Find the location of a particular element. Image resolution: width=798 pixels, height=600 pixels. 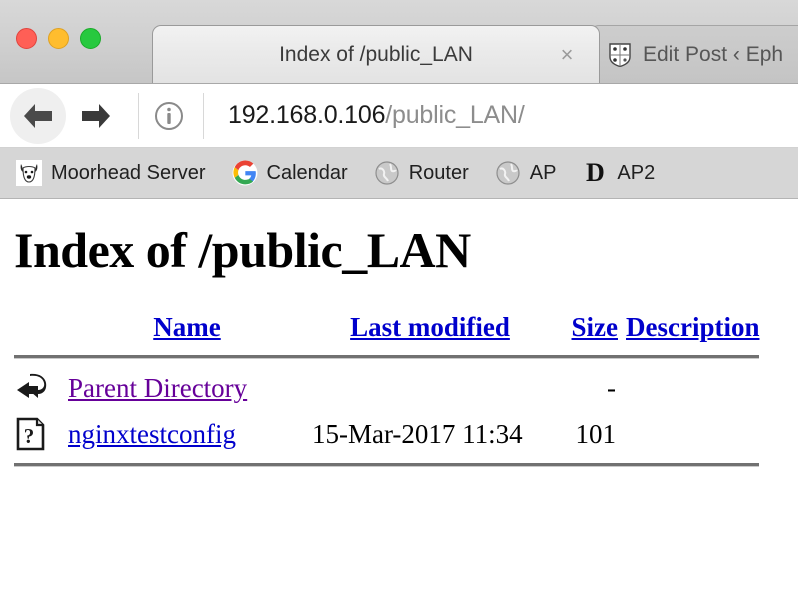

column-header-description: Description is located at coordinates (692, 327).